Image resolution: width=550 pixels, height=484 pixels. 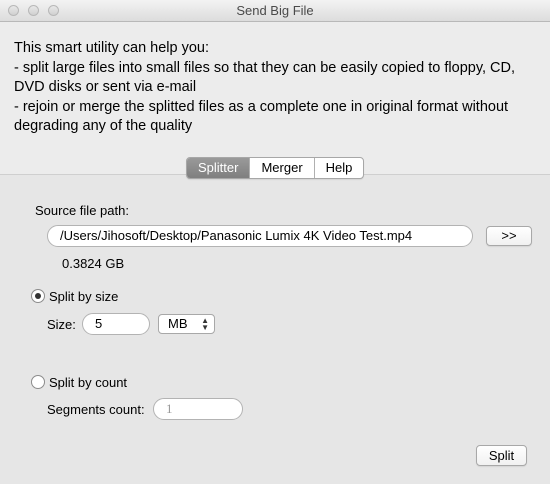 I want to click on radio-selected-dot, so click(x=38, y=296).